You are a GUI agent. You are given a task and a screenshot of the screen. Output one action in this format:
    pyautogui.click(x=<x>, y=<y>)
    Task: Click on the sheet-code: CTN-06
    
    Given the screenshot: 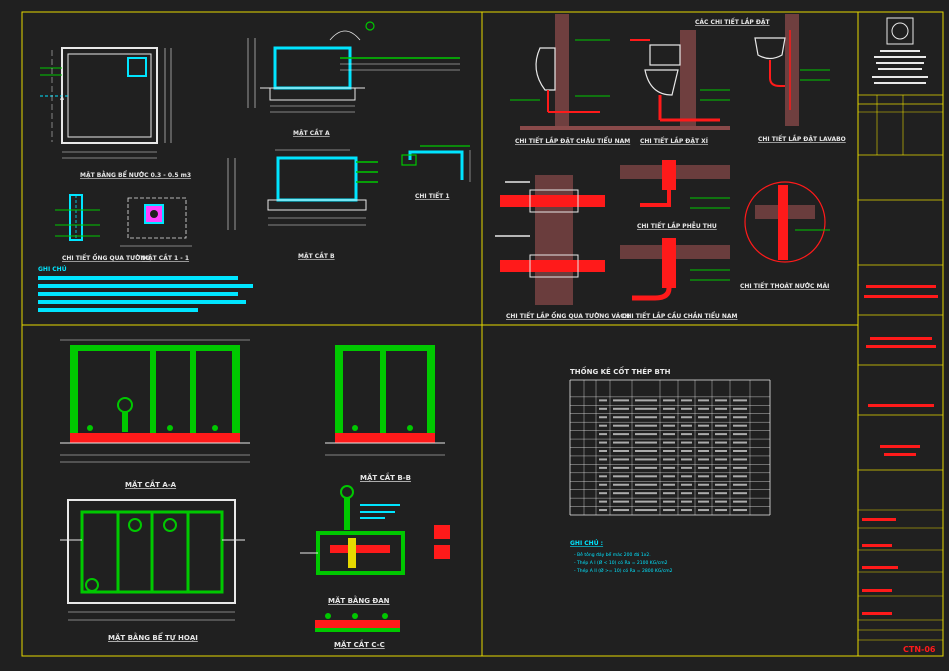 What is the action you would take?
    pyautogui.click(x=919, y=649)
    